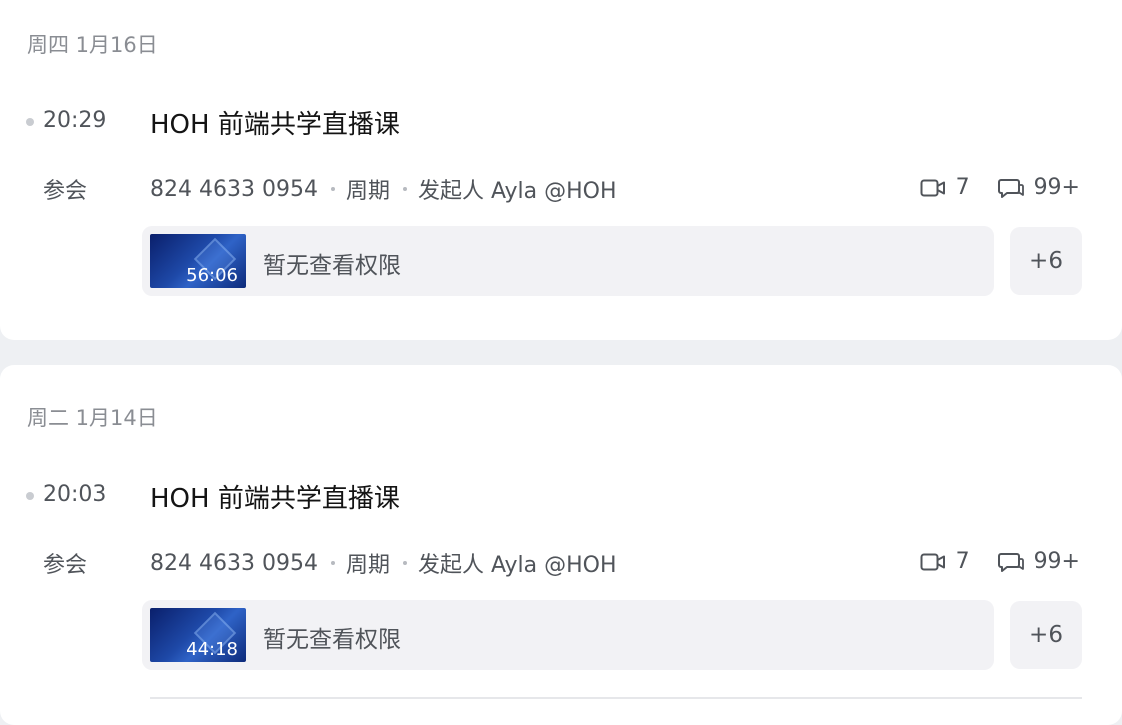 Image resolution: width=1122 pixels, height=725 pixels. What do you see at coordinates (75, 120) in the screenshot?
I see `meeting-time: 20:29` at bounding box center [75, 120].